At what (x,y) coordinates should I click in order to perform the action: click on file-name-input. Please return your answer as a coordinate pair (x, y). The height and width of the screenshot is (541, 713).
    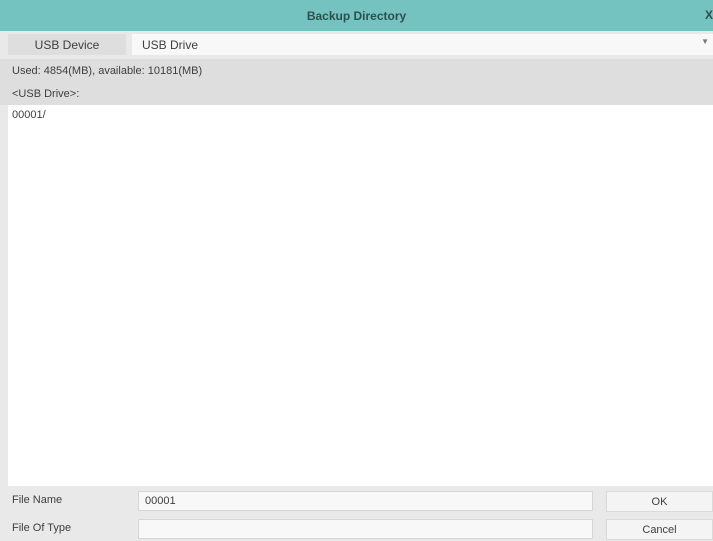
    Looking at the image, I should click on (365, 501).